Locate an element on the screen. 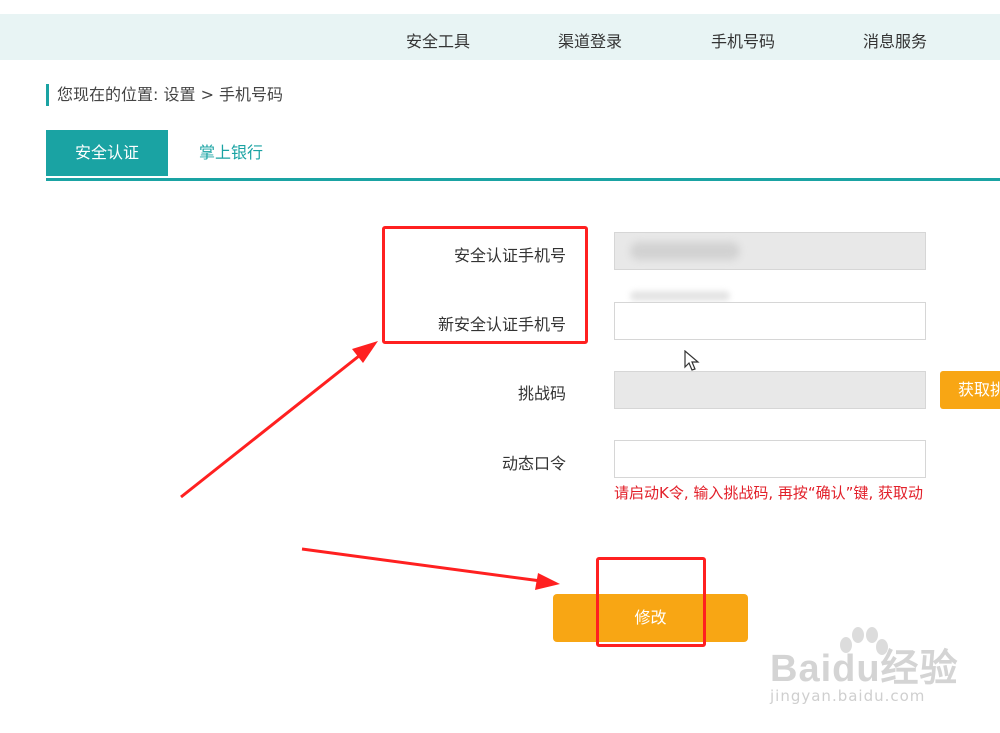  watermark: Baidu经验 jingyan.baidu.com is located at coordinates (870, 670).